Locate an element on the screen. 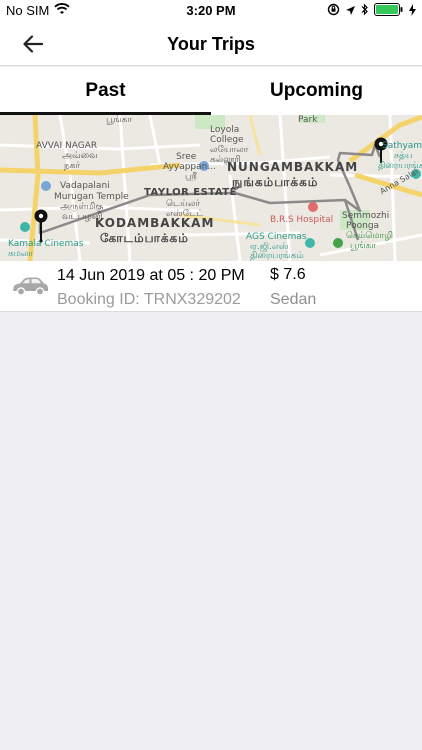 This screenshot has height=750, width=422. map-label-kamala-cinemas-ta: கமலா is located at coordinates (21, 254).